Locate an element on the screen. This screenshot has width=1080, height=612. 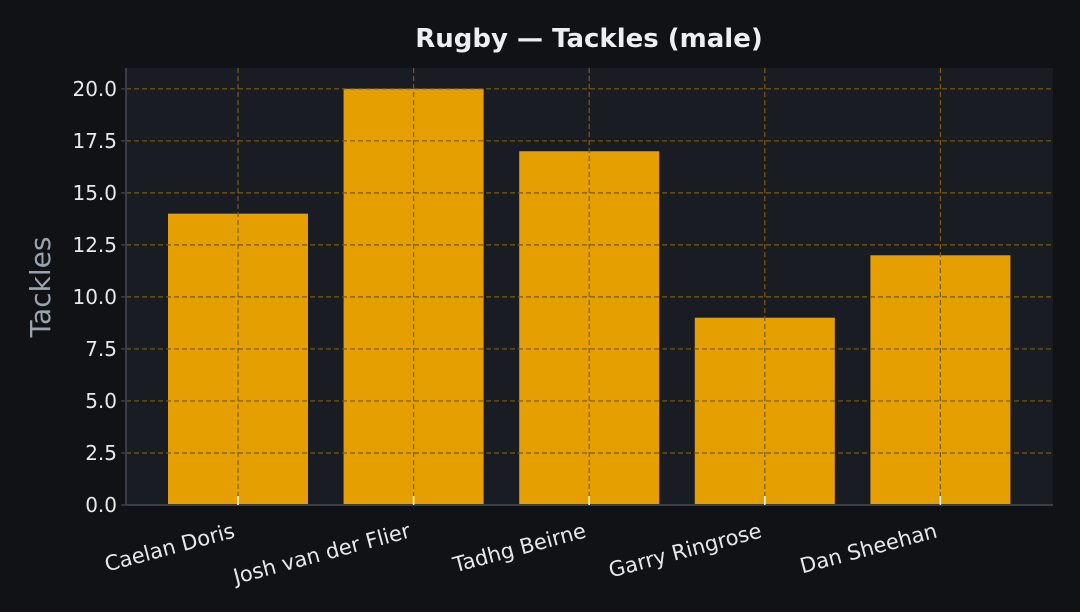
y-axis-label: Tackles is located at coordinates (40, 288).